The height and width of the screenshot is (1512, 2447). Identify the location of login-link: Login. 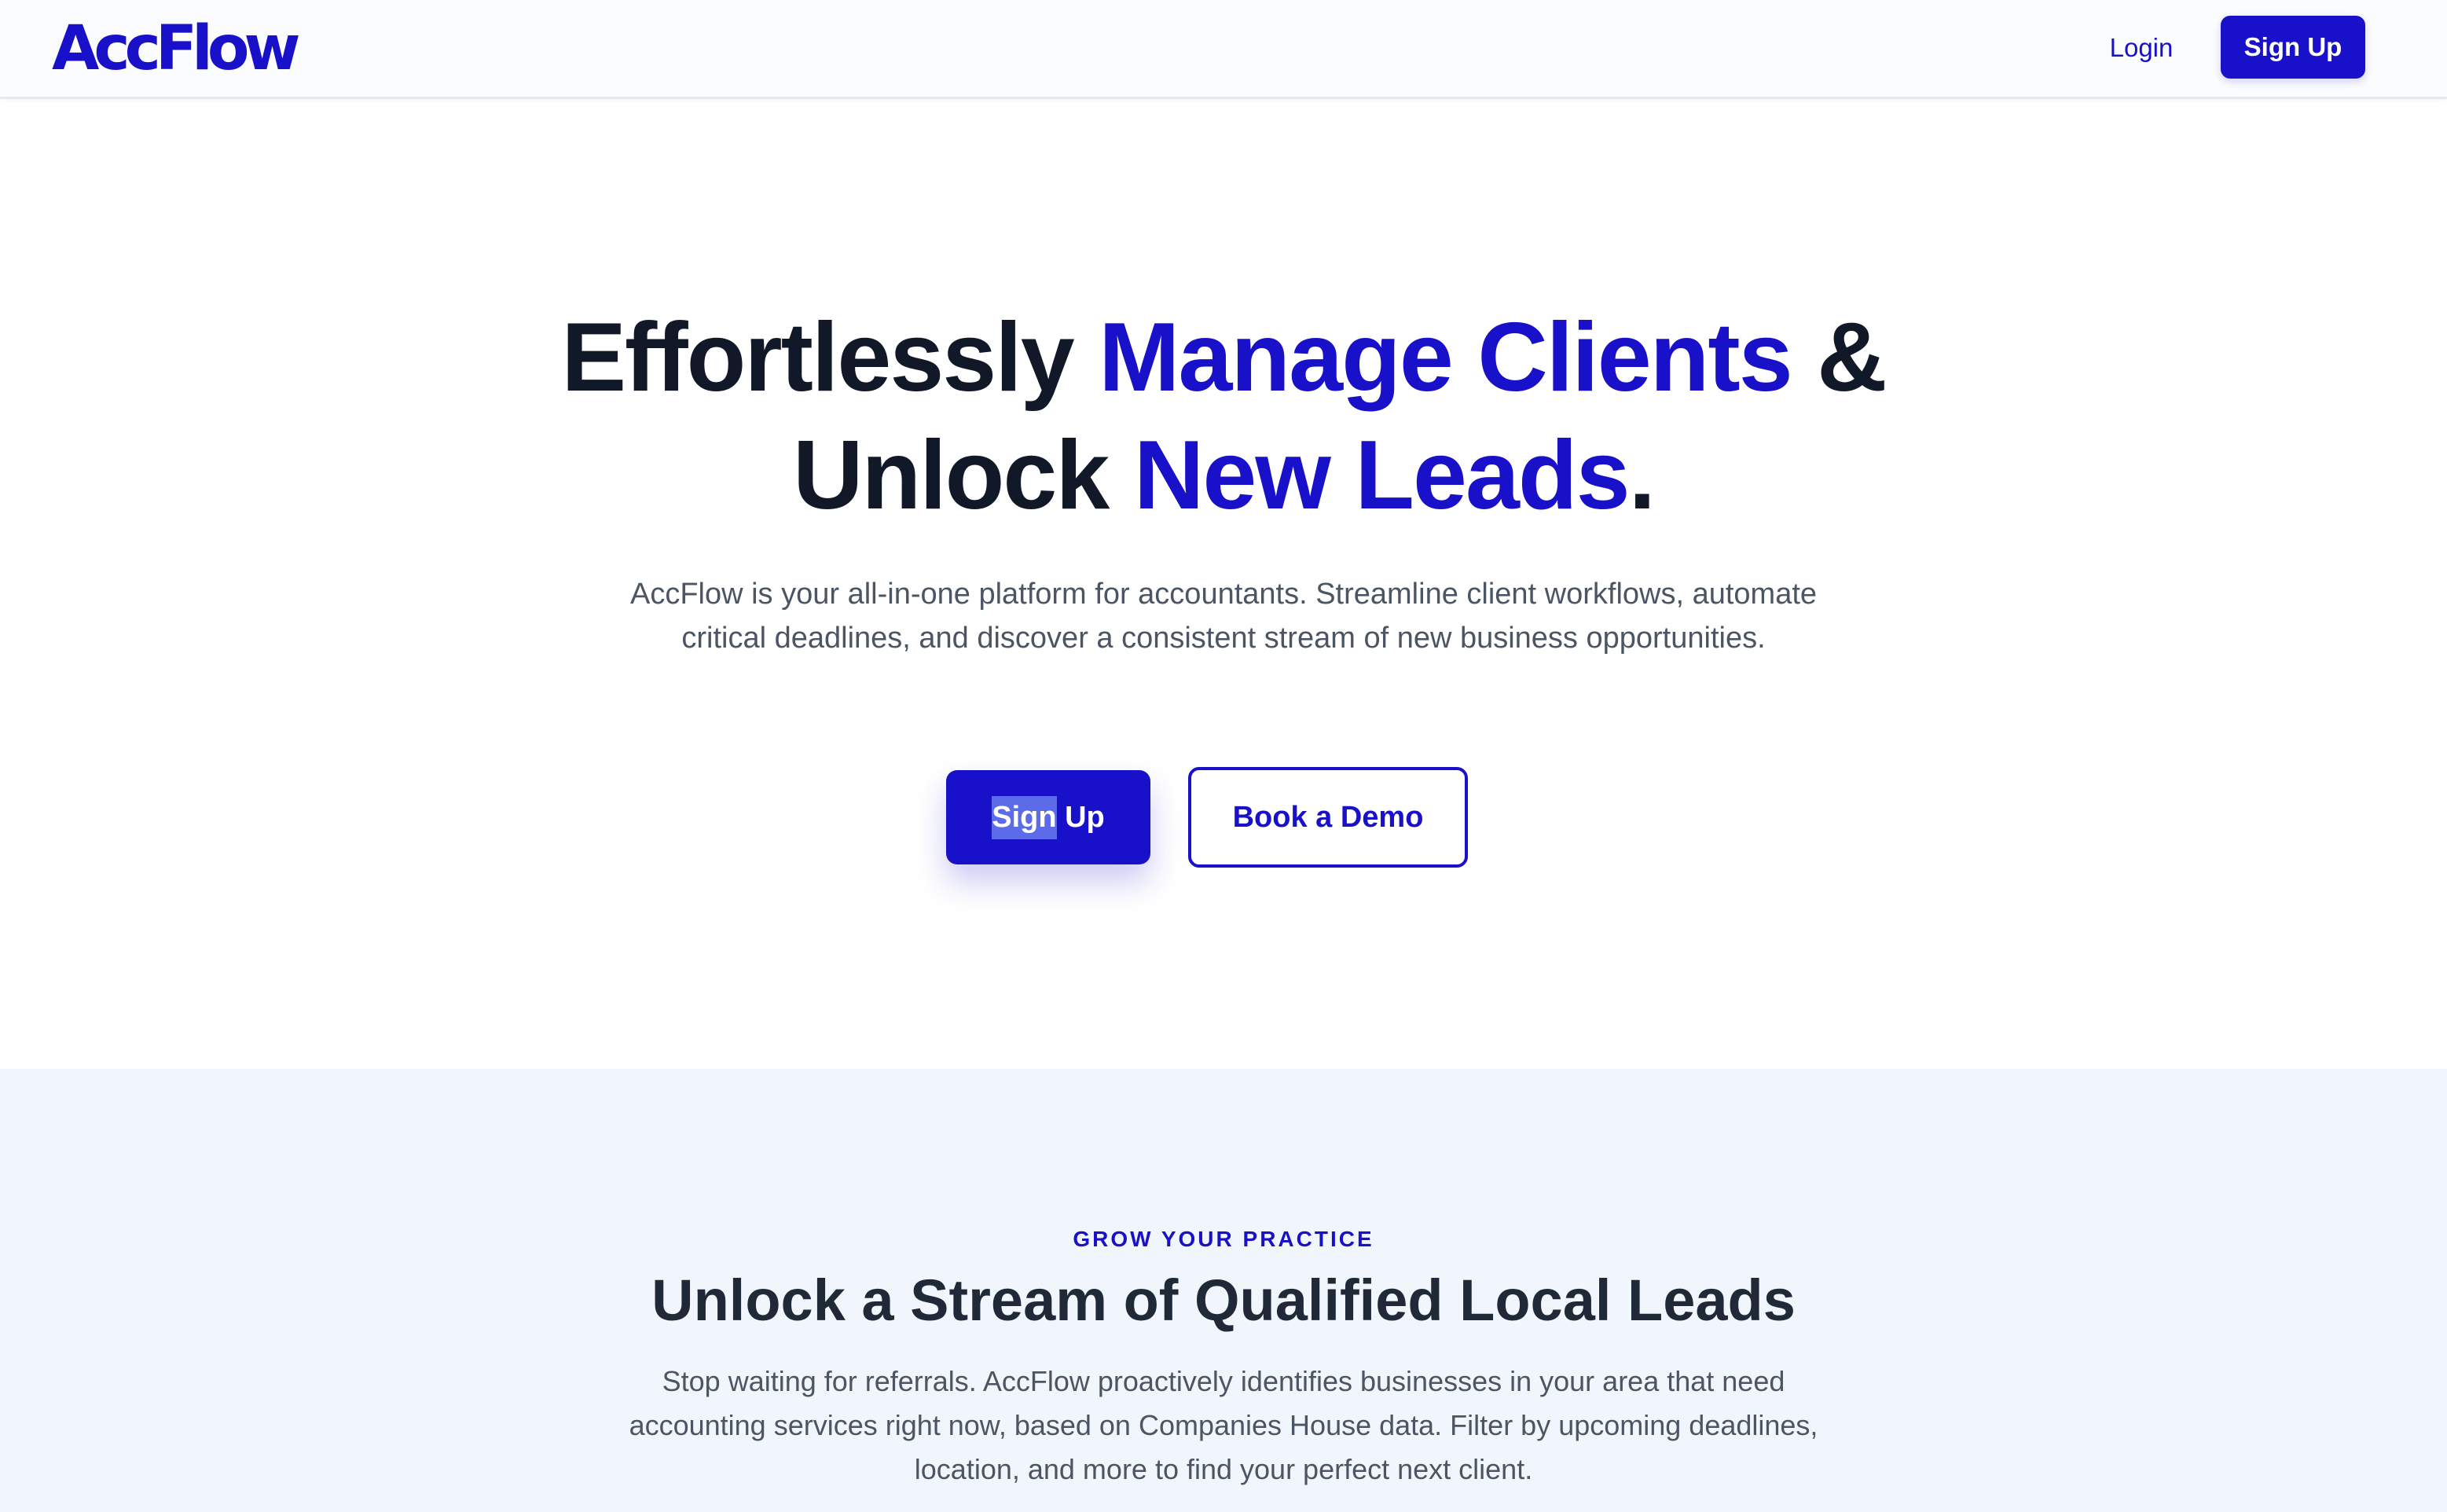
(2141, 48).